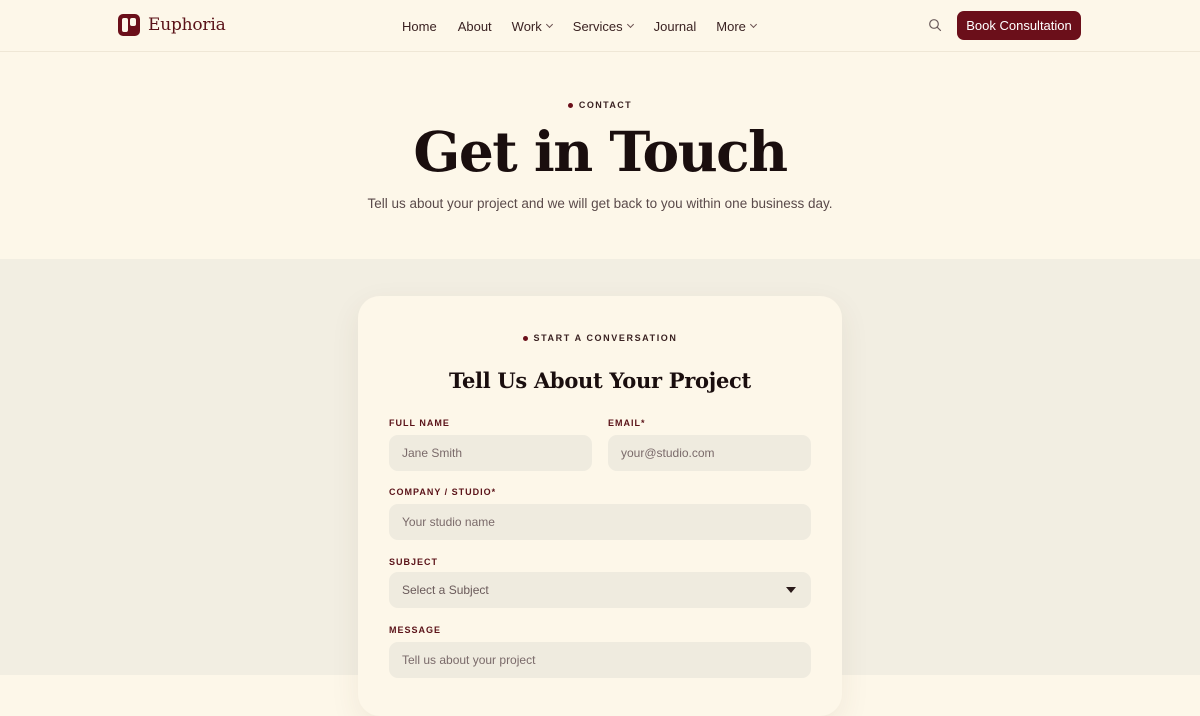  I want to click on message-label: MESSAGE, so click(415, 630).